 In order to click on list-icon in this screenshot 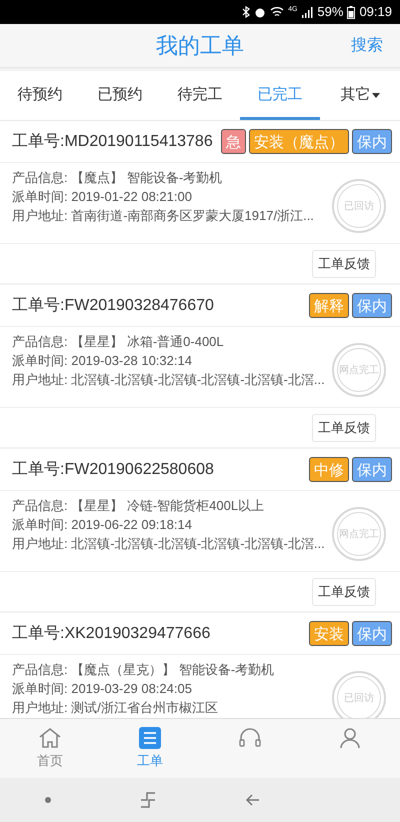, I will do `click(150, 738)`.